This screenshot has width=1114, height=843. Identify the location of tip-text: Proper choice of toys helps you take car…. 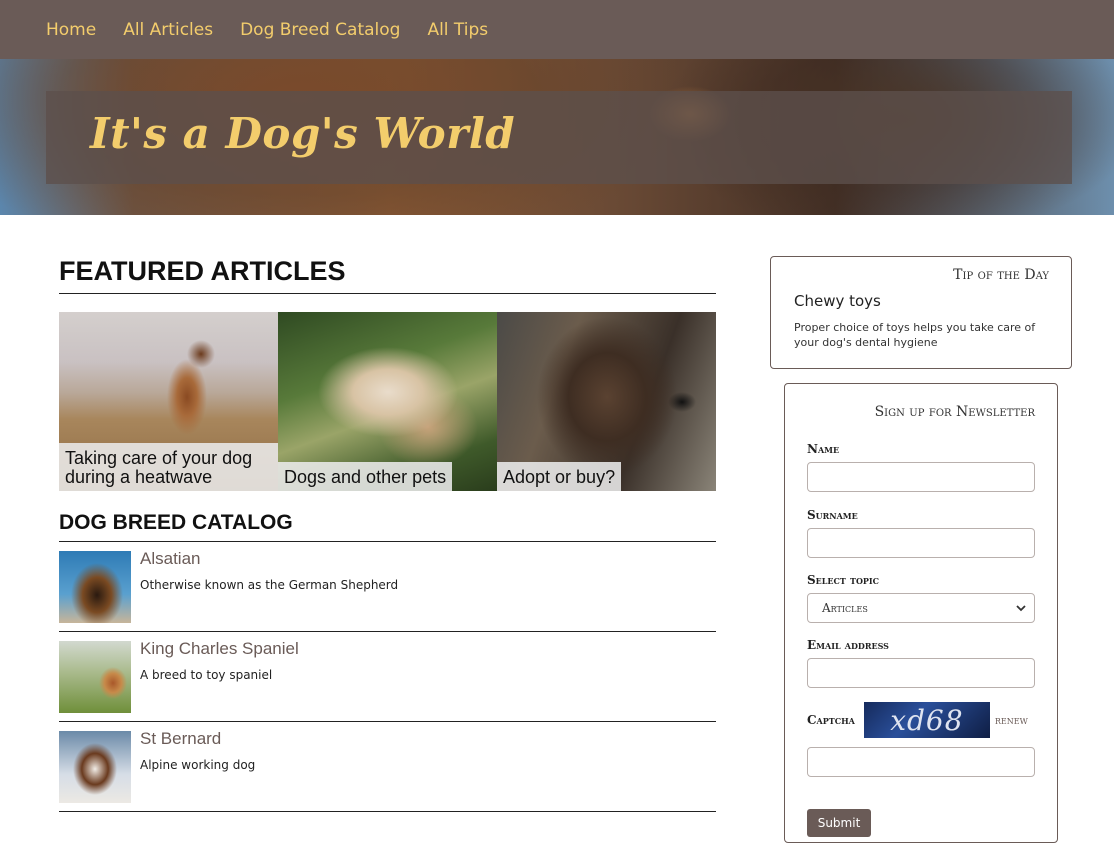
(915, 335).